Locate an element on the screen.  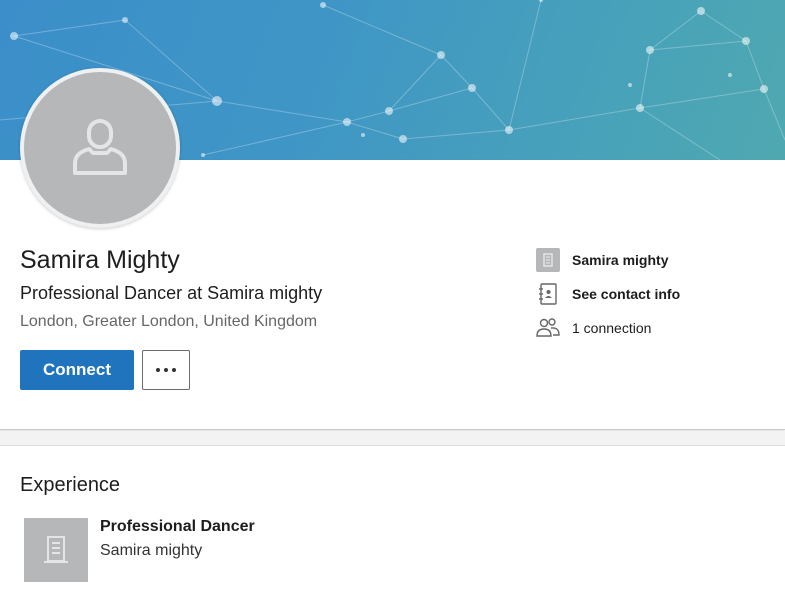
profile-name: Samira Mighty is located at coordinates (100, 260).